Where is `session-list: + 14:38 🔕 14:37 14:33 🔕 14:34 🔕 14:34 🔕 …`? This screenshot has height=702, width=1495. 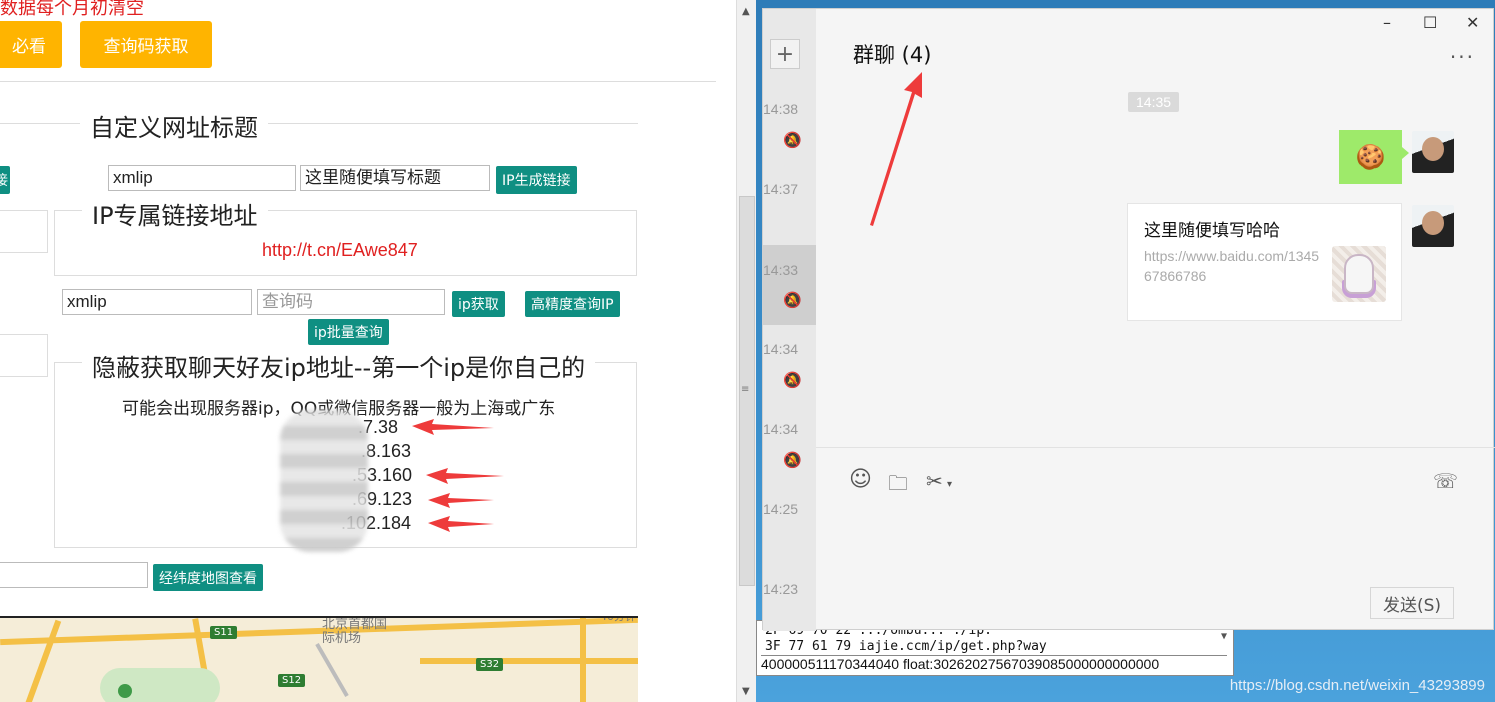
session-list: + 14:38 🔕 14:37 14:33 🔕 14:34 🔕 14:34 🔕 … is located at coordinates (789, 320).